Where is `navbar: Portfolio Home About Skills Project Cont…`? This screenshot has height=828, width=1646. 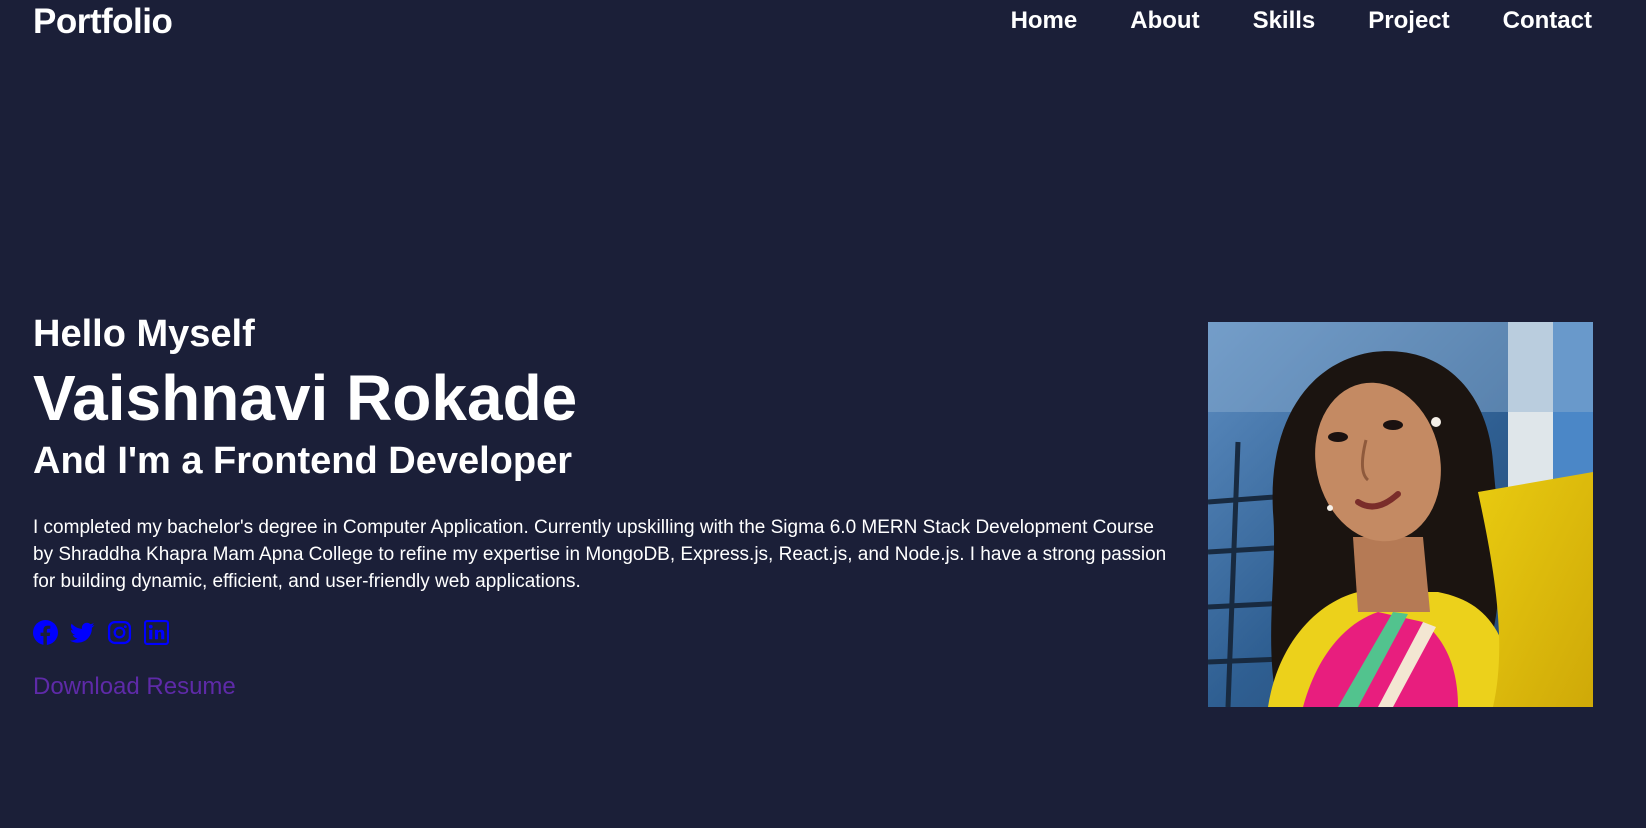 navbar: Portfolio Home About Skills Project Cont… is located at coordinates (823, 23).